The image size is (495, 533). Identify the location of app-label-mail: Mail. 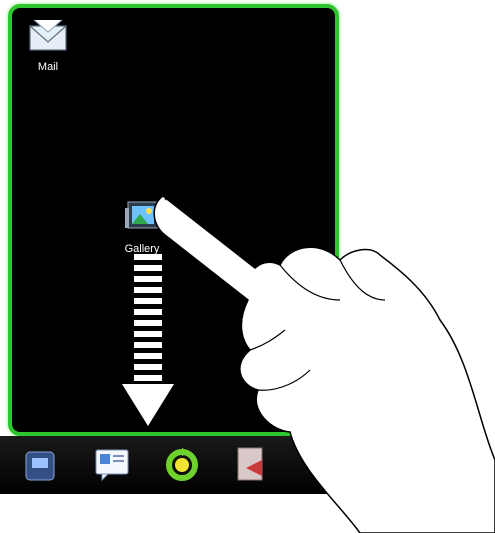
(48, 67).